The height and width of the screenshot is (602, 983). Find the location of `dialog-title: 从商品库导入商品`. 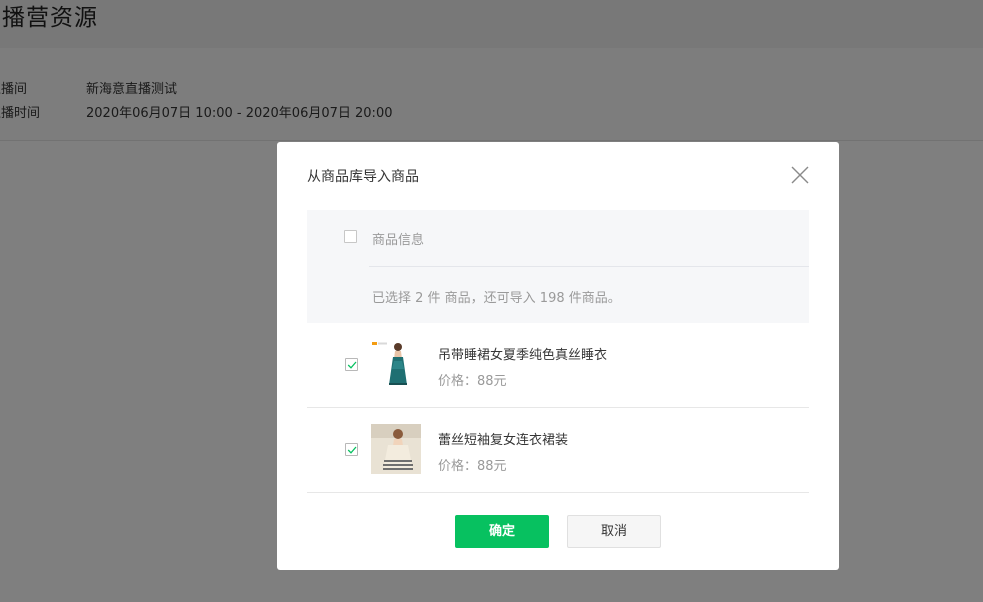

dialog-title: 从商品库导入商品 is located at coordinates (363, 177).